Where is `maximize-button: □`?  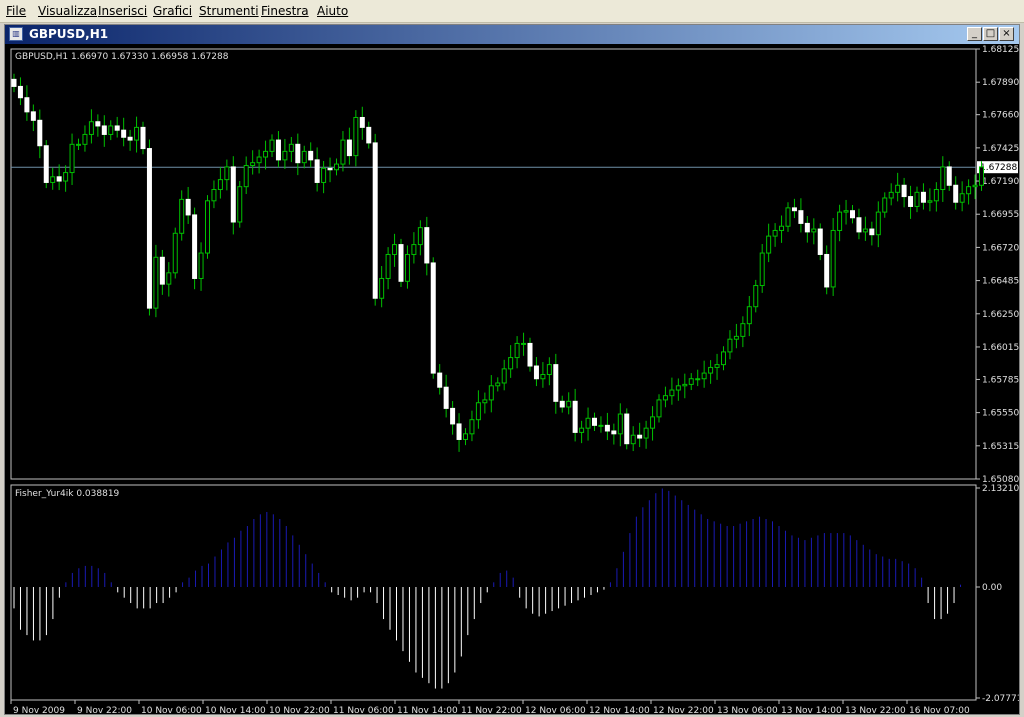 maximize-button: □ is located at coordinates (990, 34).